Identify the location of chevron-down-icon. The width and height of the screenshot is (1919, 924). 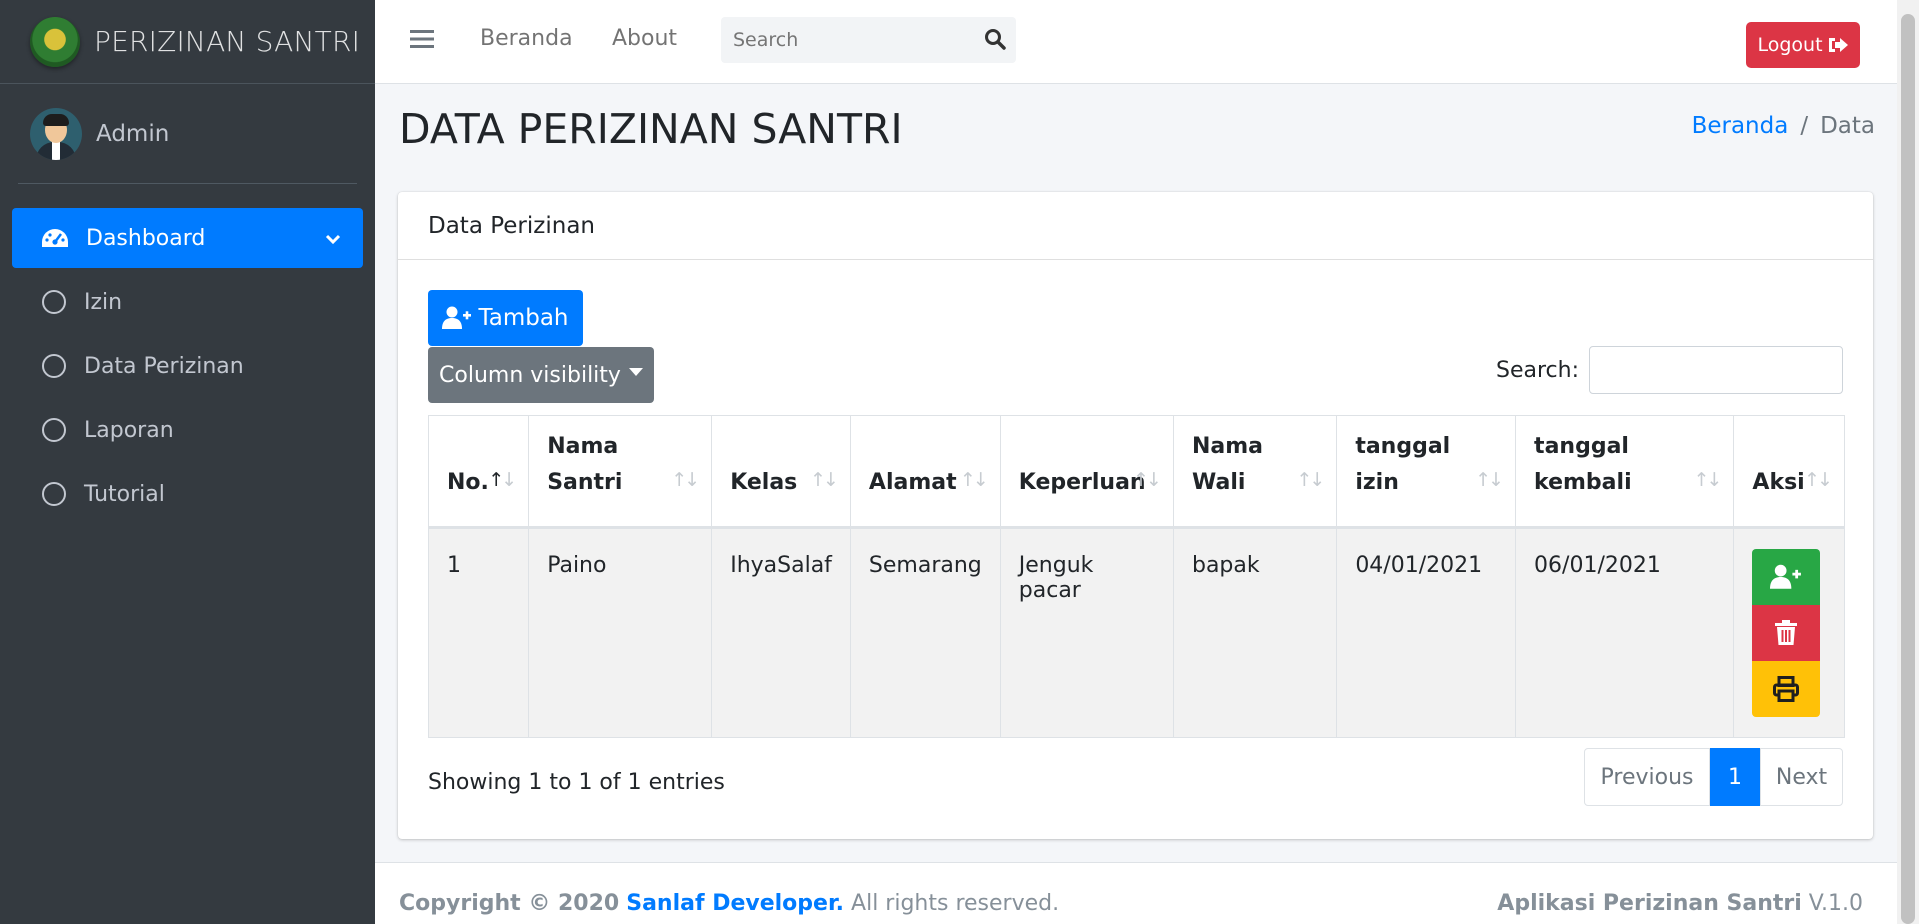
(333, 238).